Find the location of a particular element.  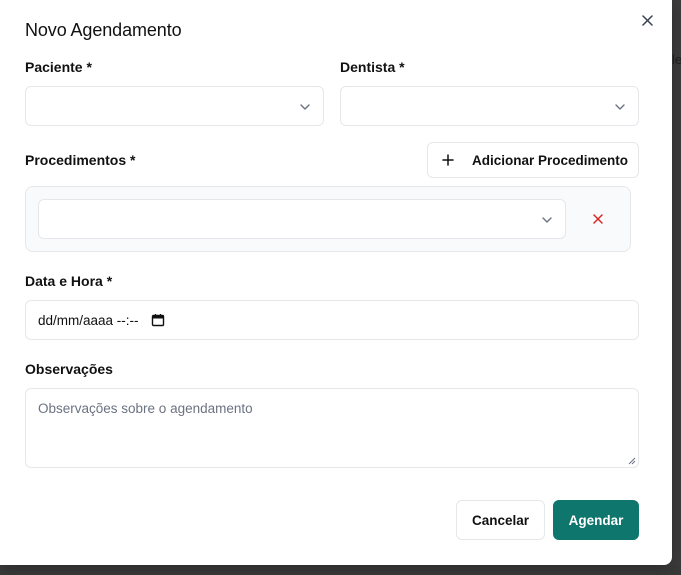

notes-textarea: Observações sobre o agendamento is located at coordinates (332, 428).